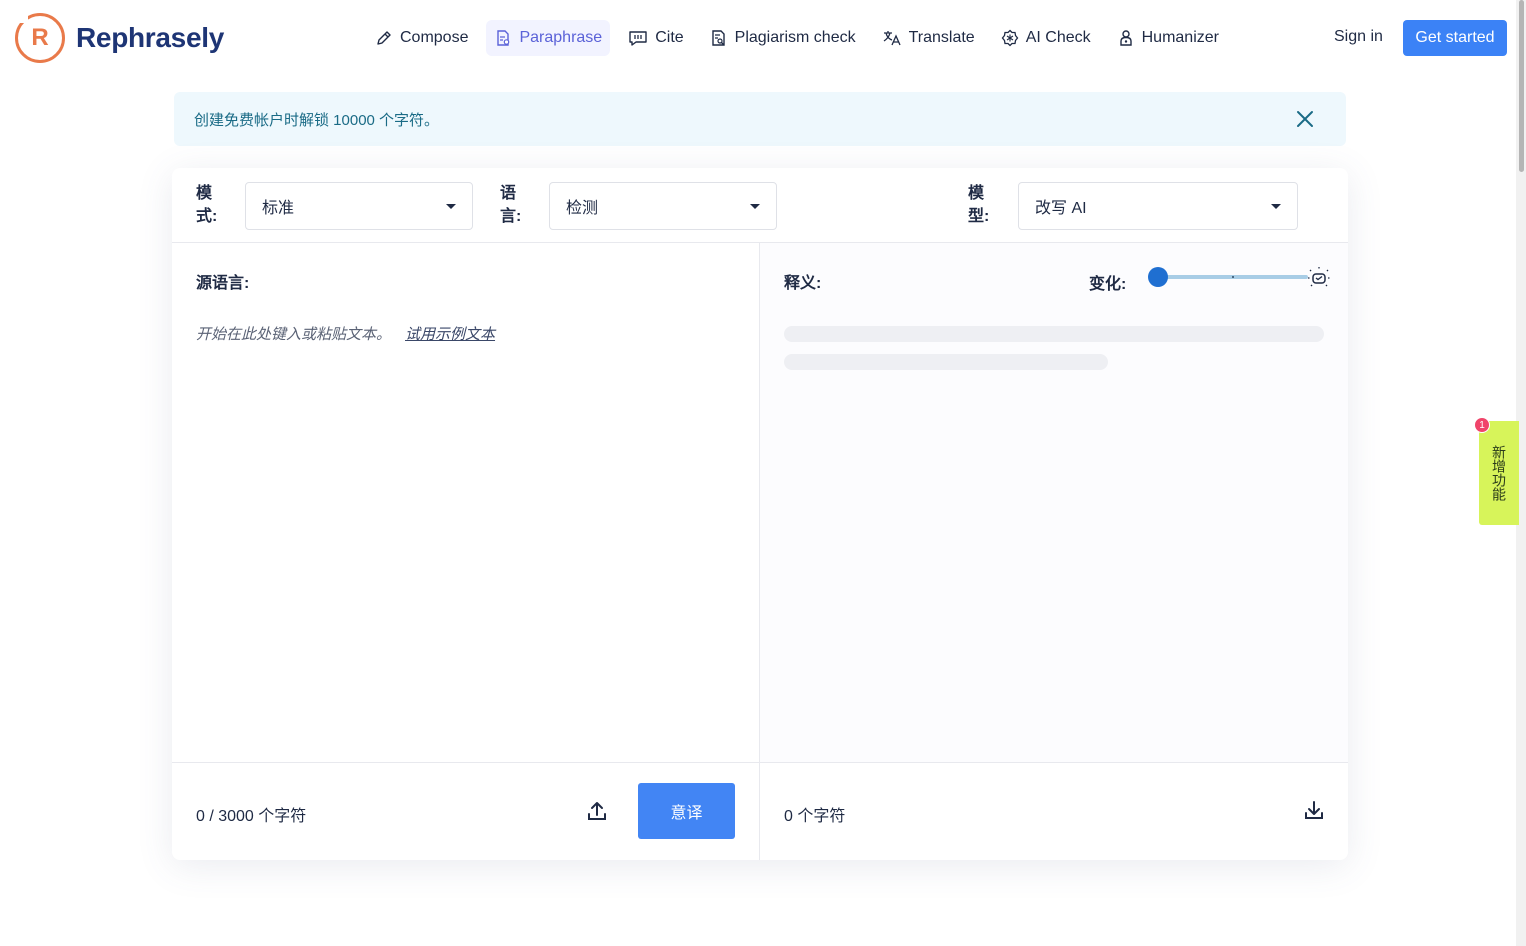 The image size is (1526, 946). I want to click on slider-handle, so click(1158, 277).